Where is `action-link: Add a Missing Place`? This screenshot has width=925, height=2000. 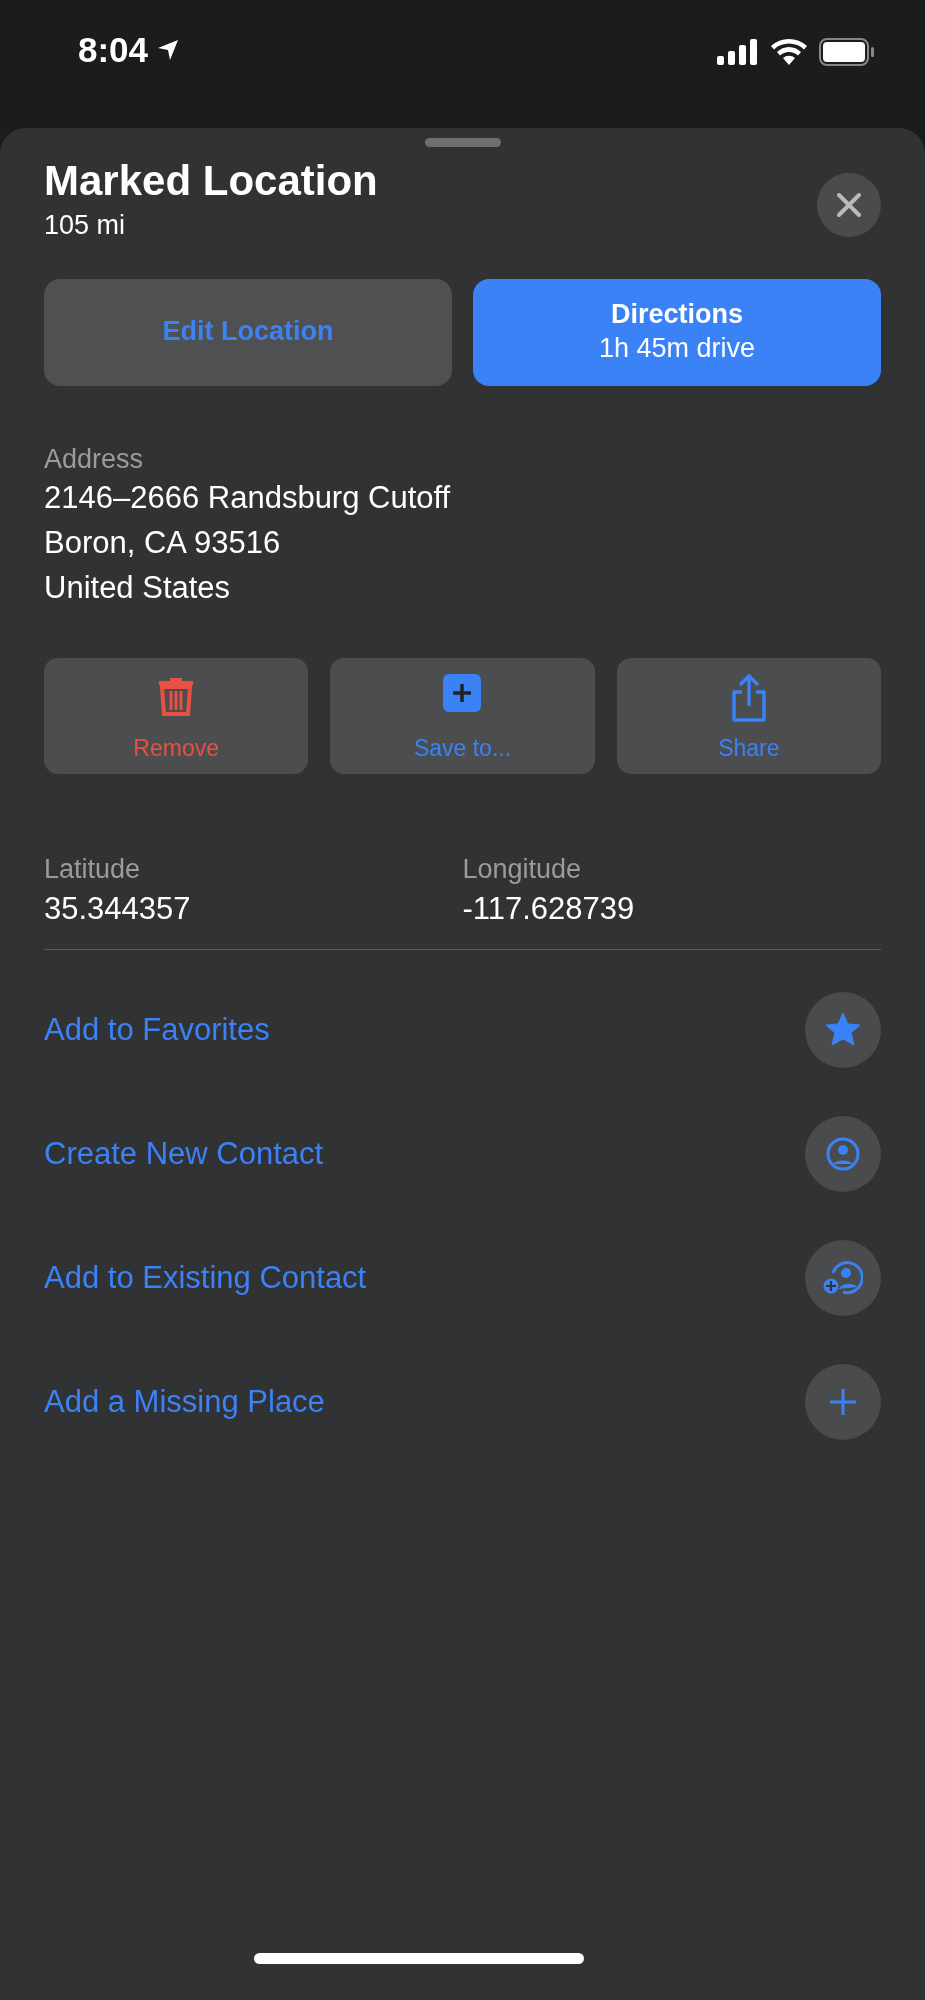
action-link: Add a Missing Place is located at coordinates (184, 1401).